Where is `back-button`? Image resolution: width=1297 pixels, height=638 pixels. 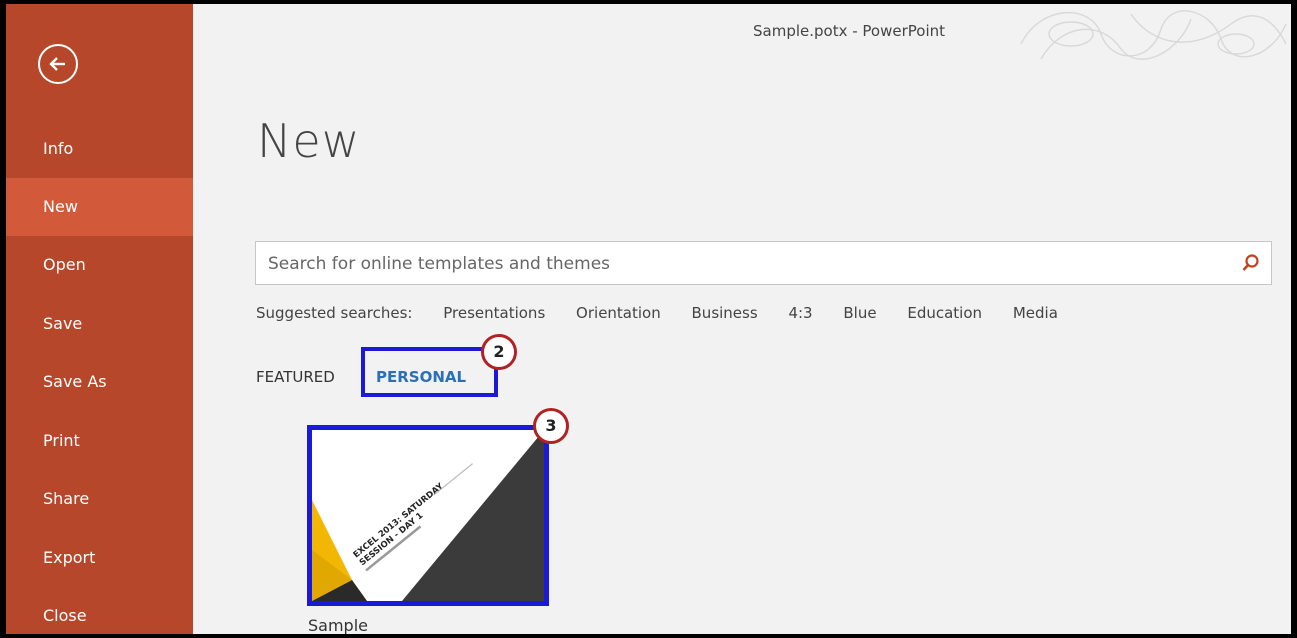 back-button is located at coordinates (58, 64).